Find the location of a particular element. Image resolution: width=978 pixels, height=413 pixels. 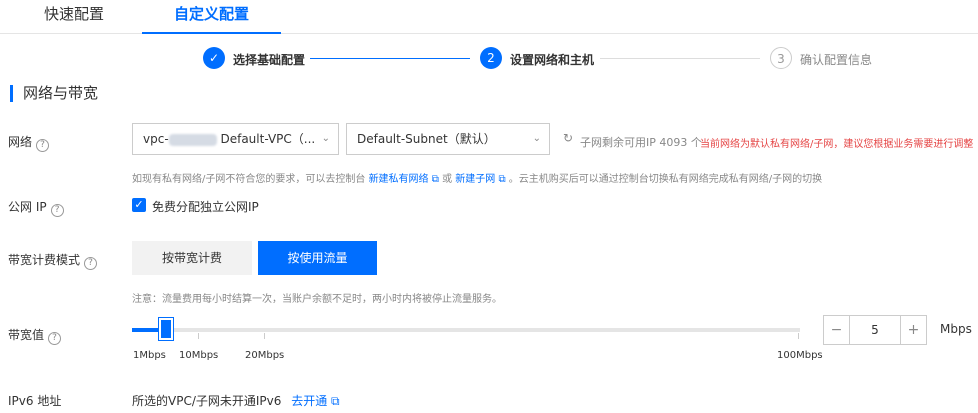

step-3-number: 3 is located at coordinates (781, 58).